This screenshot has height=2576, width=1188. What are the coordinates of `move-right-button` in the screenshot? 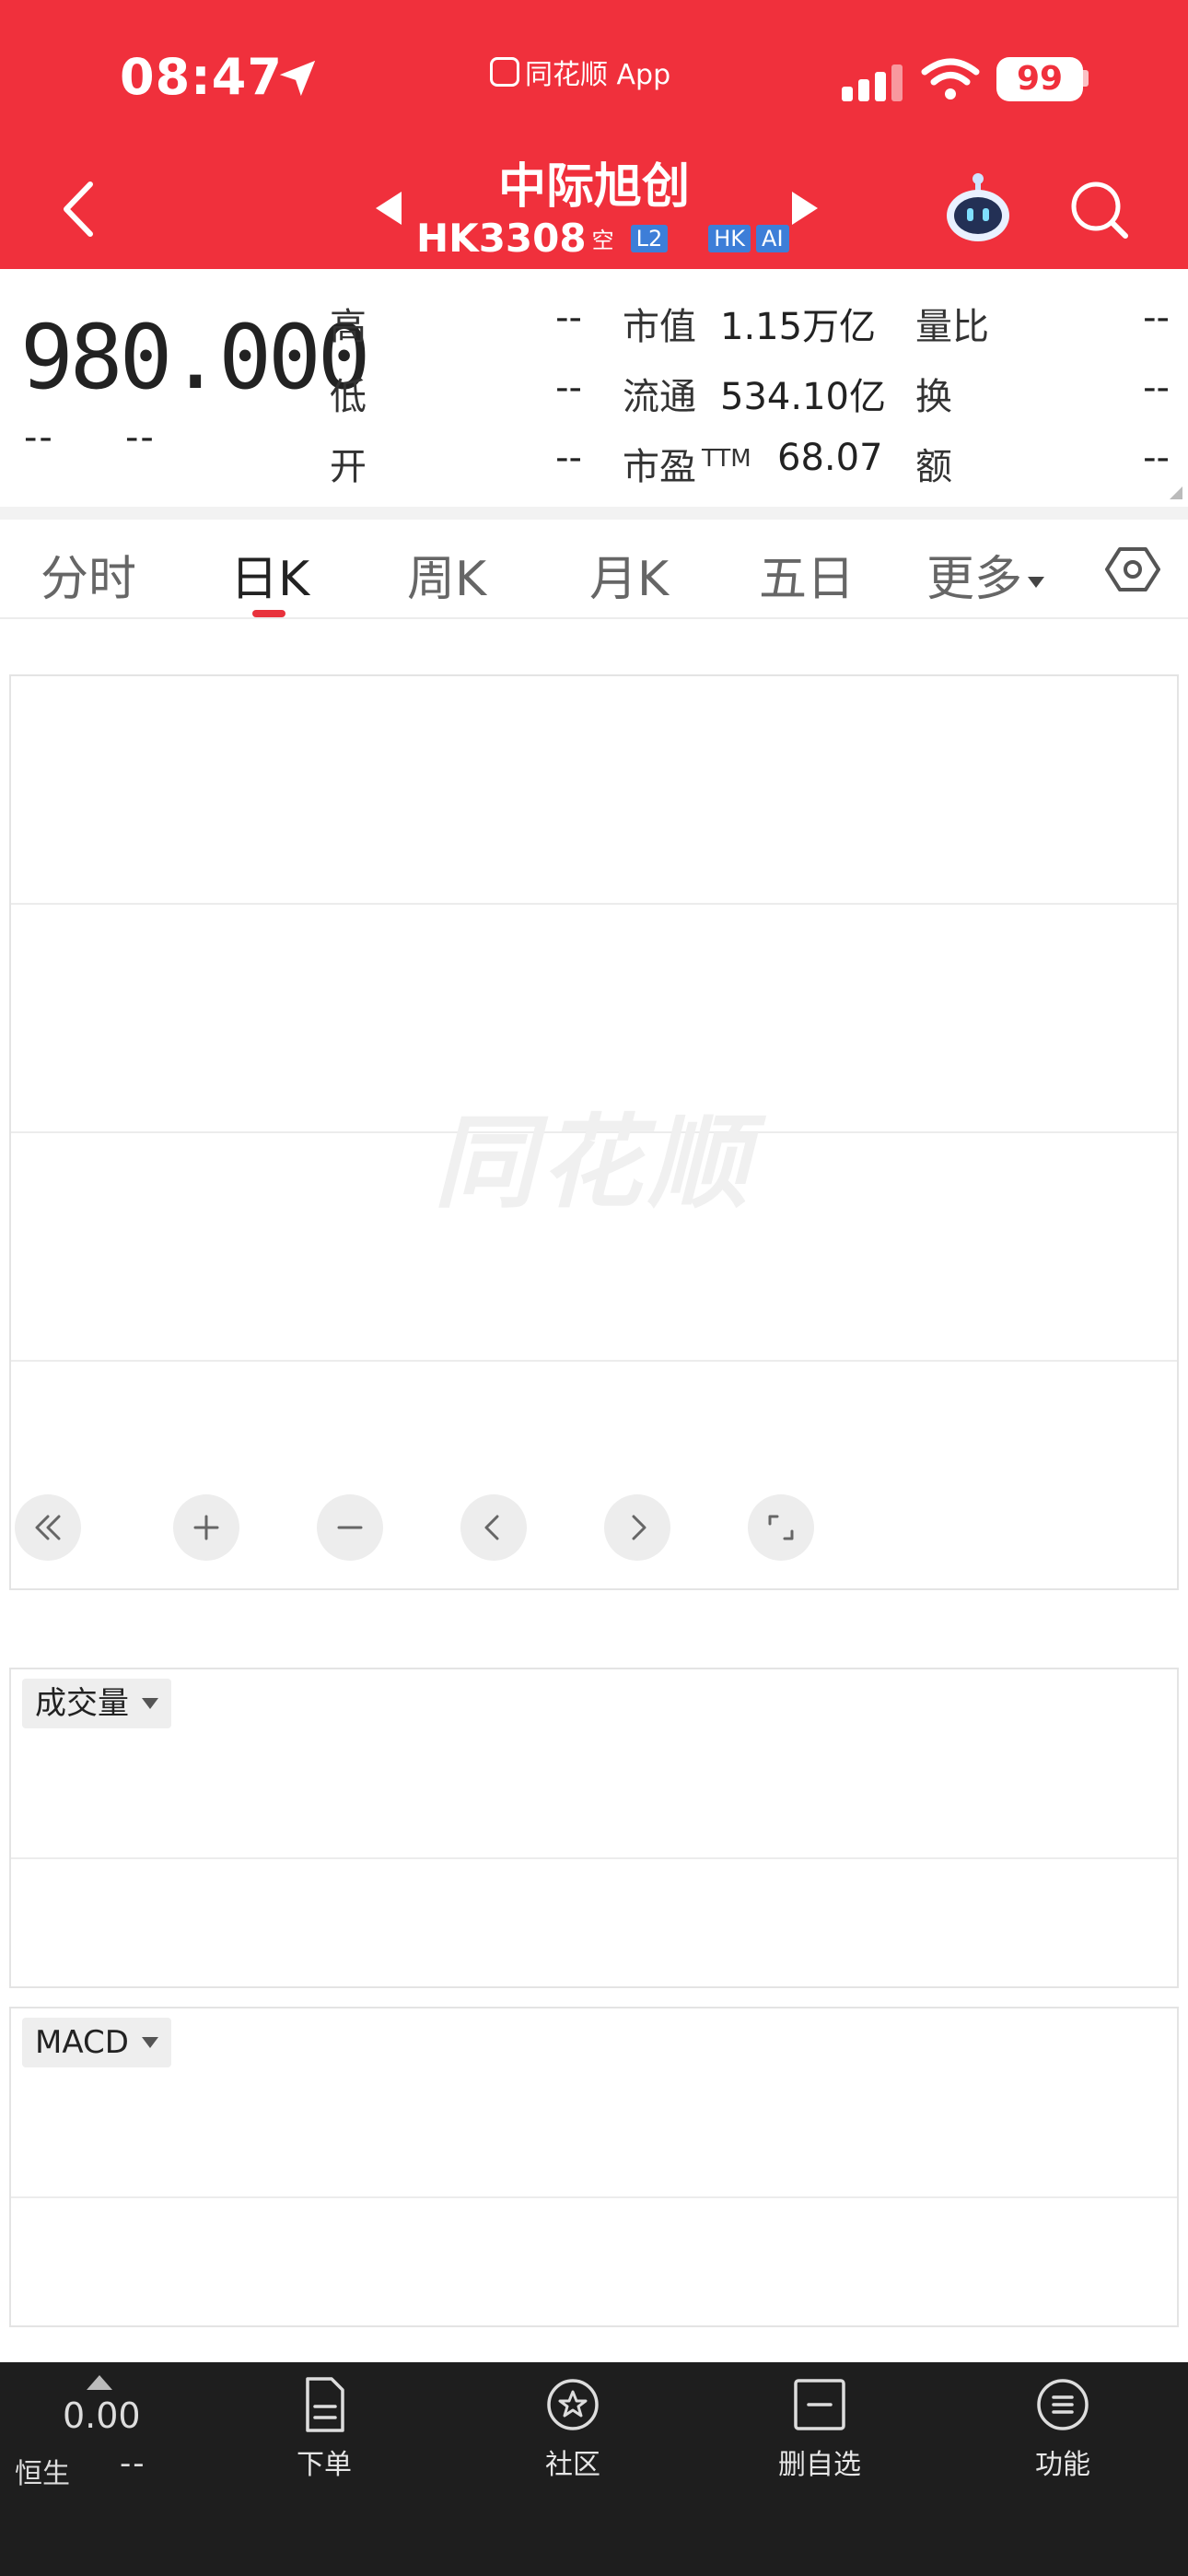 It's located at (637, 1527).